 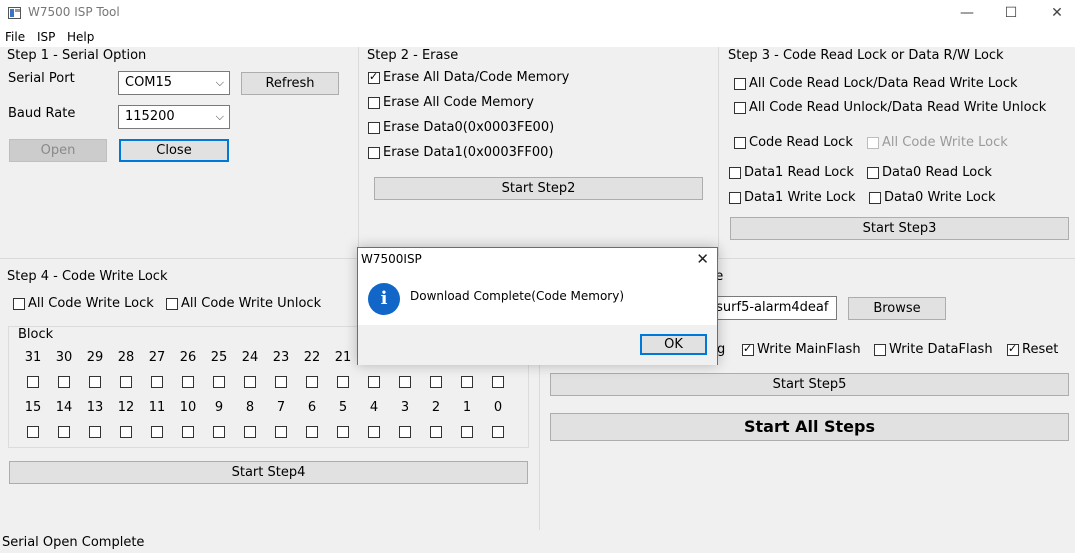 What do you see at coordinates (250, 357) in the screenshot?
I see `block-bit-label: 24` at bounding box center [250, 357].